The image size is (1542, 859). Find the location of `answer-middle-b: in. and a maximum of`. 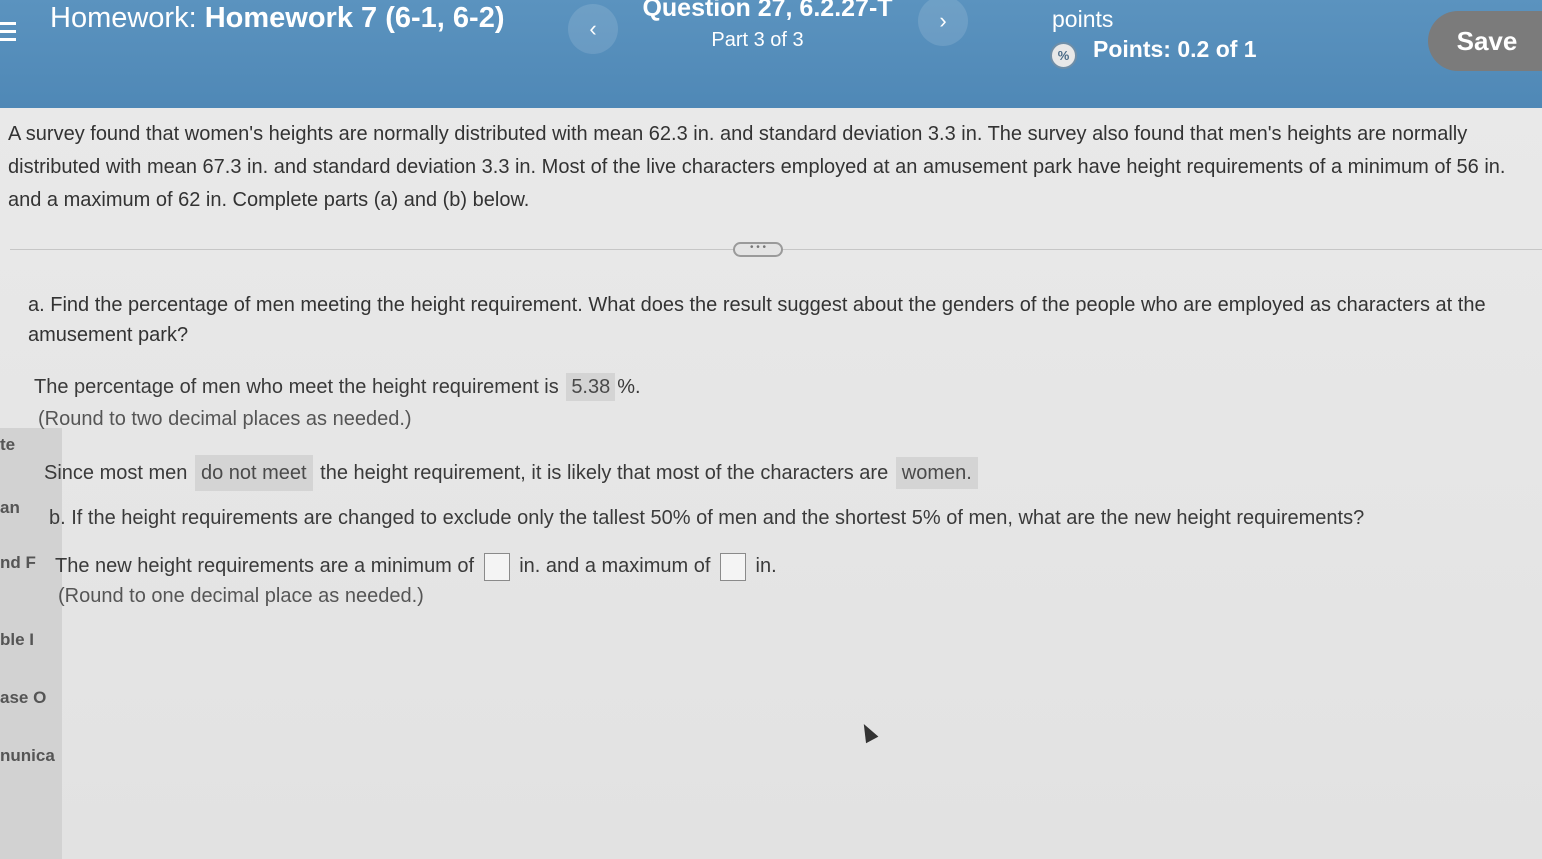

answer-middle-b: in. and a maximum of is located at coordinates (615, 566).